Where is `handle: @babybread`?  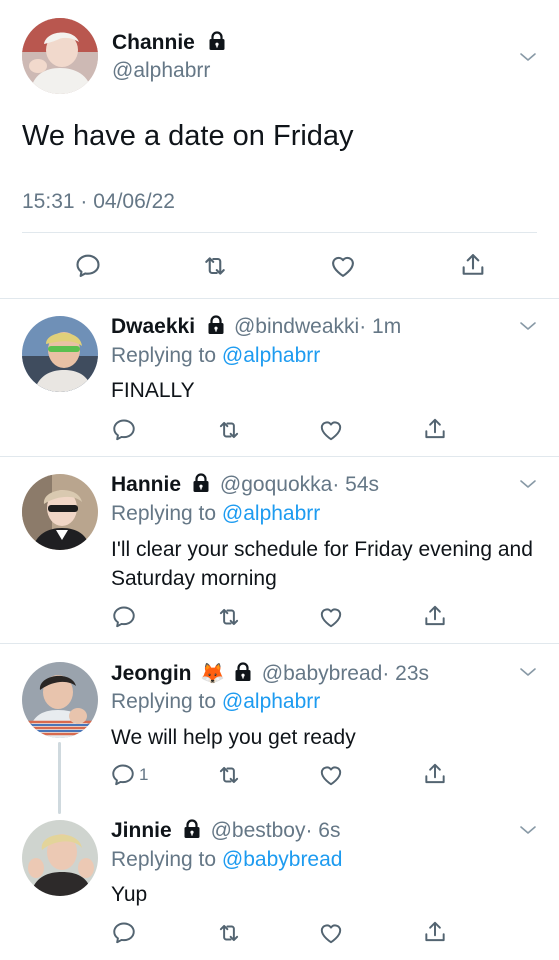 handle: @babybread is located at coordinates (322, 673).